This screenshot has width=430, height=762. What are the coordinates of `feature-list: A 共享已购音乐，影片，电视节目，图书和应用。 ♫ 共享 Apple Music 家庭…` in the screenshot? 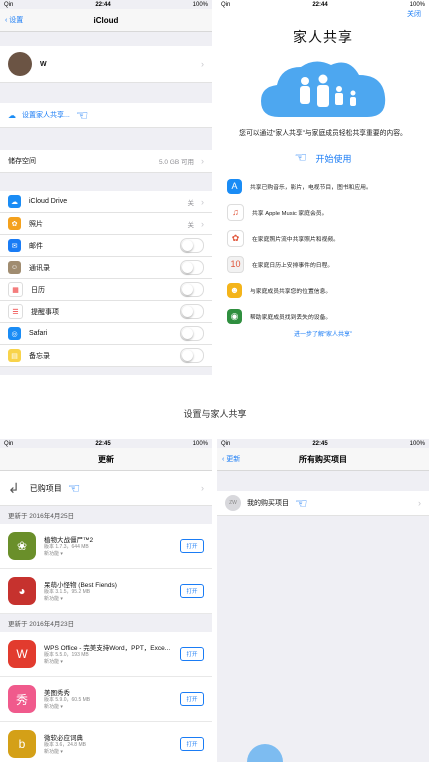 It's located at (323, 251).